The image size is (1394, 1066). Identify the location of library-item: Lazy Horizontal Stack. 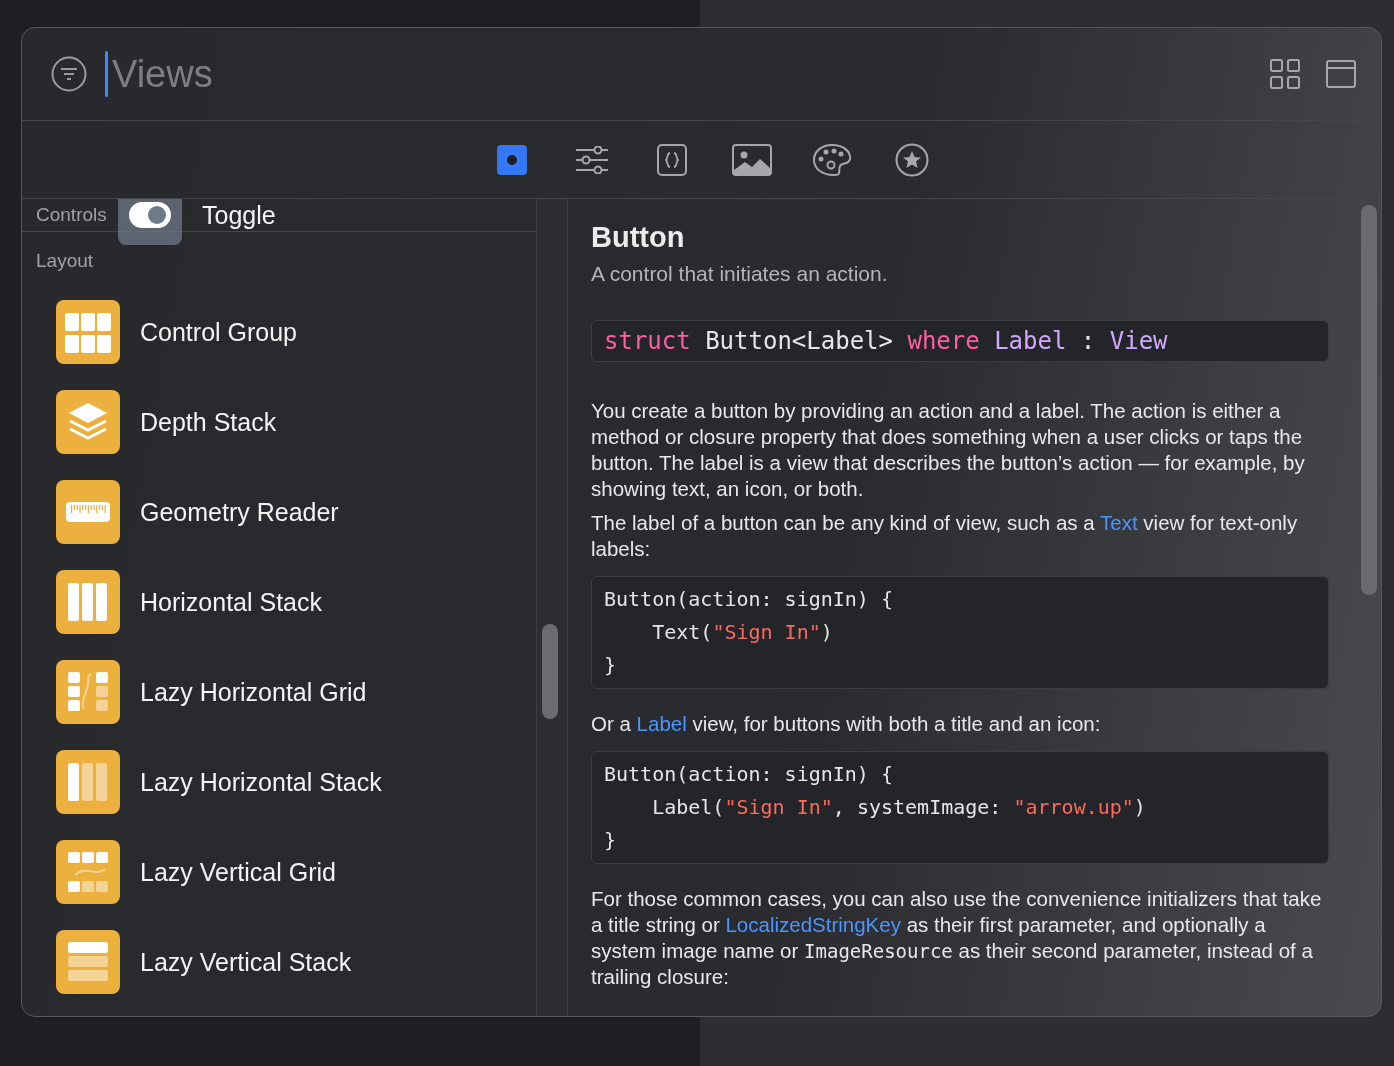
(279, 782).